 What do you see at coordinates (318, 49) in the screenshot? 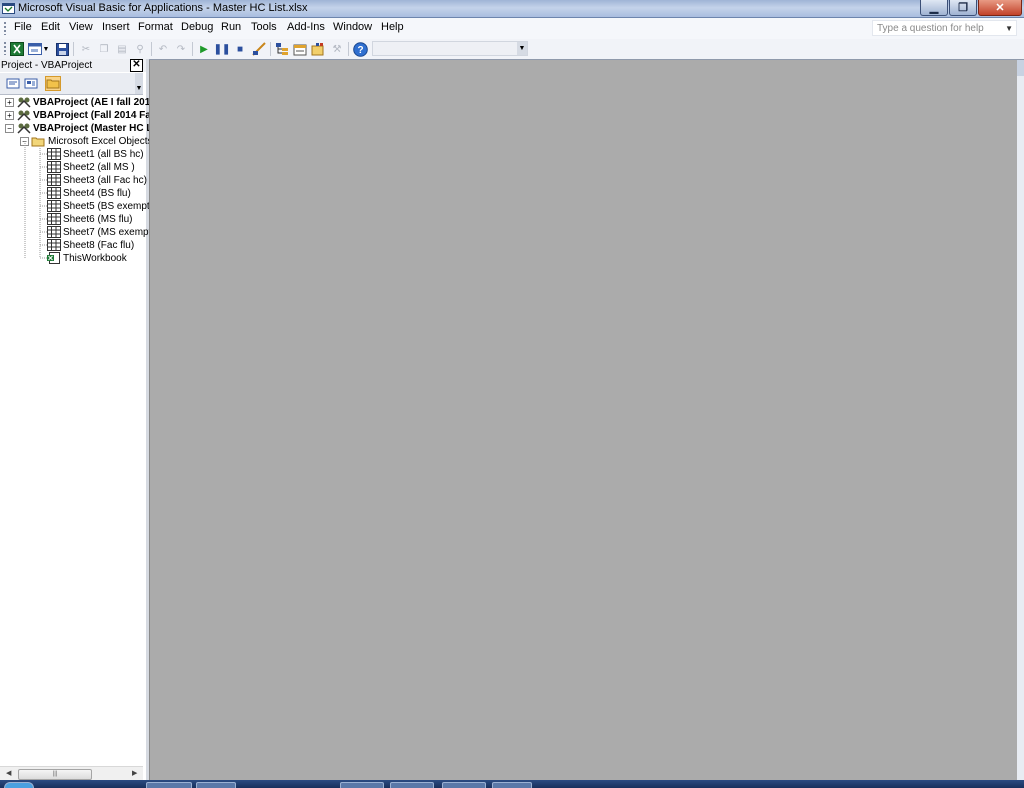
I see `object-browser-icon` at bounding box center [318, 49].